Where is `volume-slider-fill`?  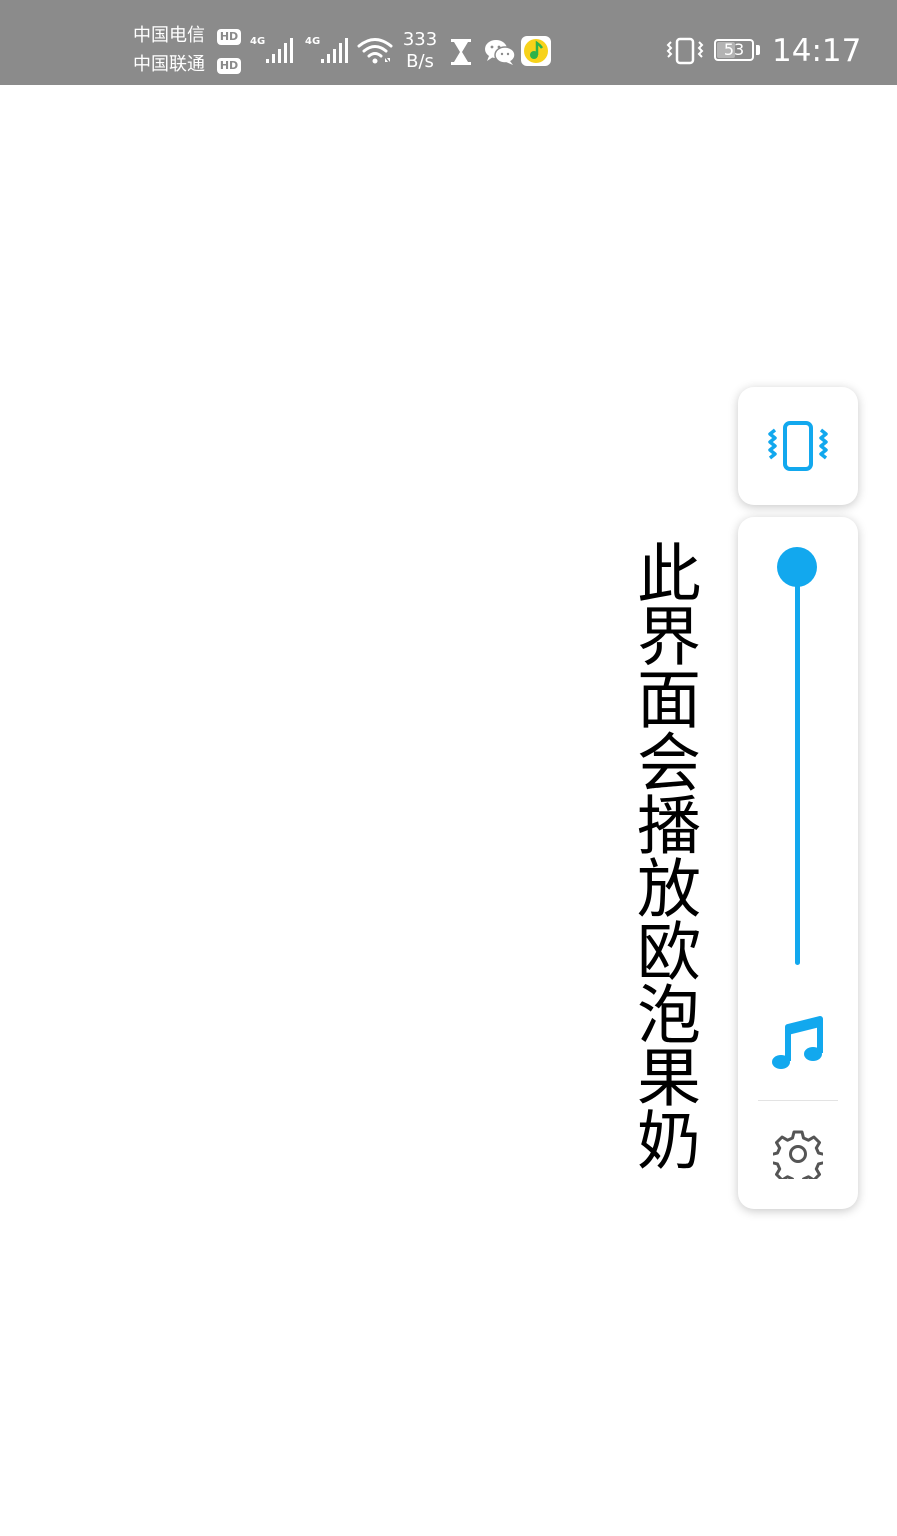
volume-slider-fill is located at coordinates (797, 766).